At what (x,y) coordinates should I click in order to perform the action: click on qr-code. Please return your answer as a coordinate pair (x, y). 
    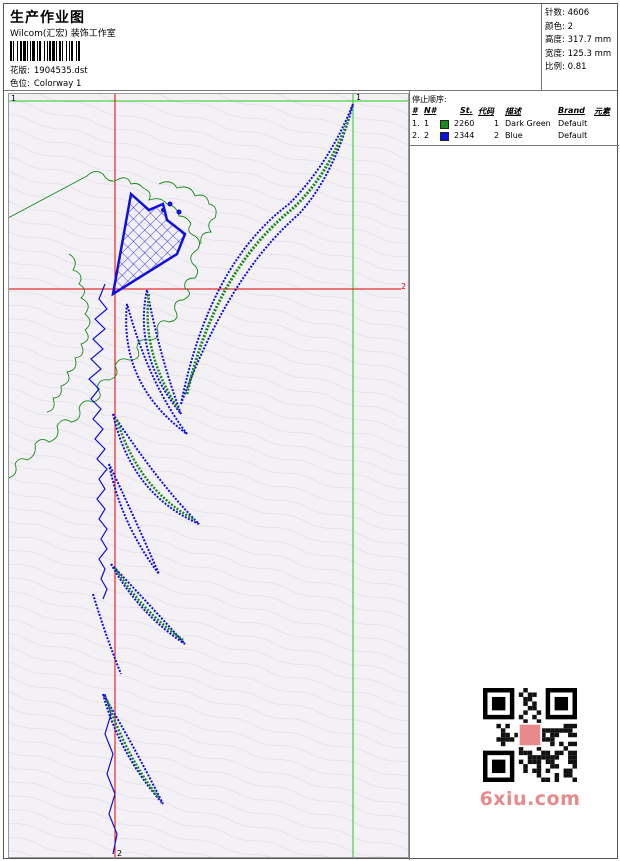
    Looking at the image, I should click on (530, 735).